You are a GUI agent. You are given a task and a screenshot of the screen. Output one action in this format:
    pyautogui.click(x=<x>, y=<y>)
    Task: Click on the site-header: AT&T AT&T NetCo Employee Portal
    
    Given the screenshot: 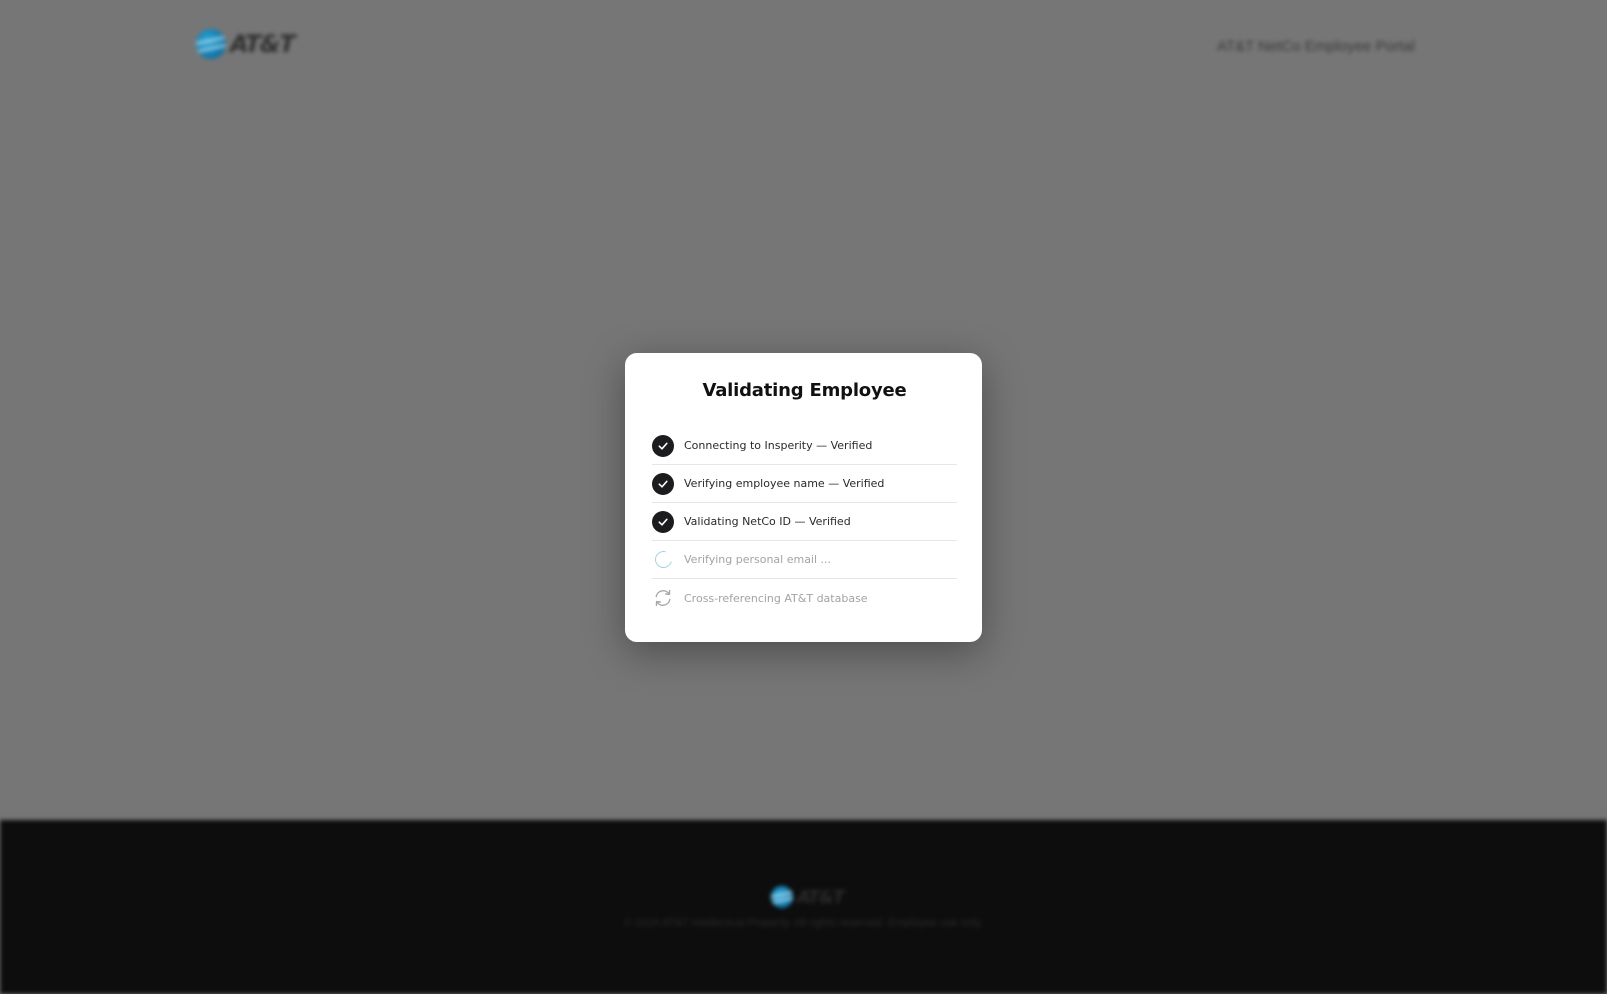 What is the action you would take?
    pyautogui.click(x=803, y=47)
    